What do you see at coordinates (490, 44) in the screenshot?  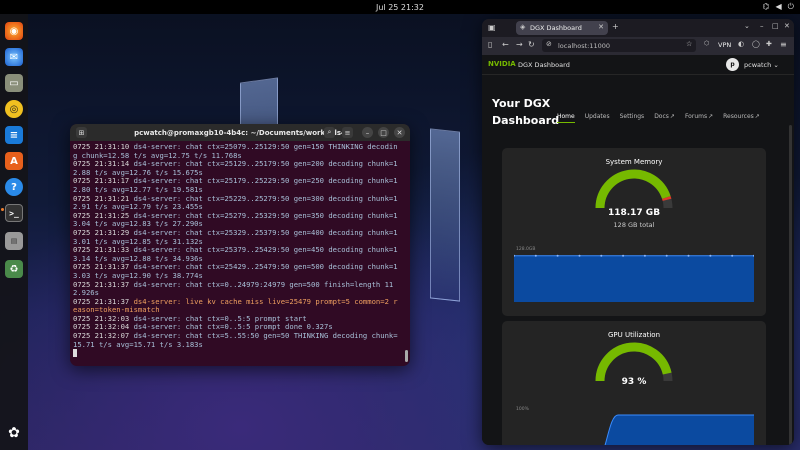 I see `sidebar-icon: ▯` at bounding box center [490, 44].